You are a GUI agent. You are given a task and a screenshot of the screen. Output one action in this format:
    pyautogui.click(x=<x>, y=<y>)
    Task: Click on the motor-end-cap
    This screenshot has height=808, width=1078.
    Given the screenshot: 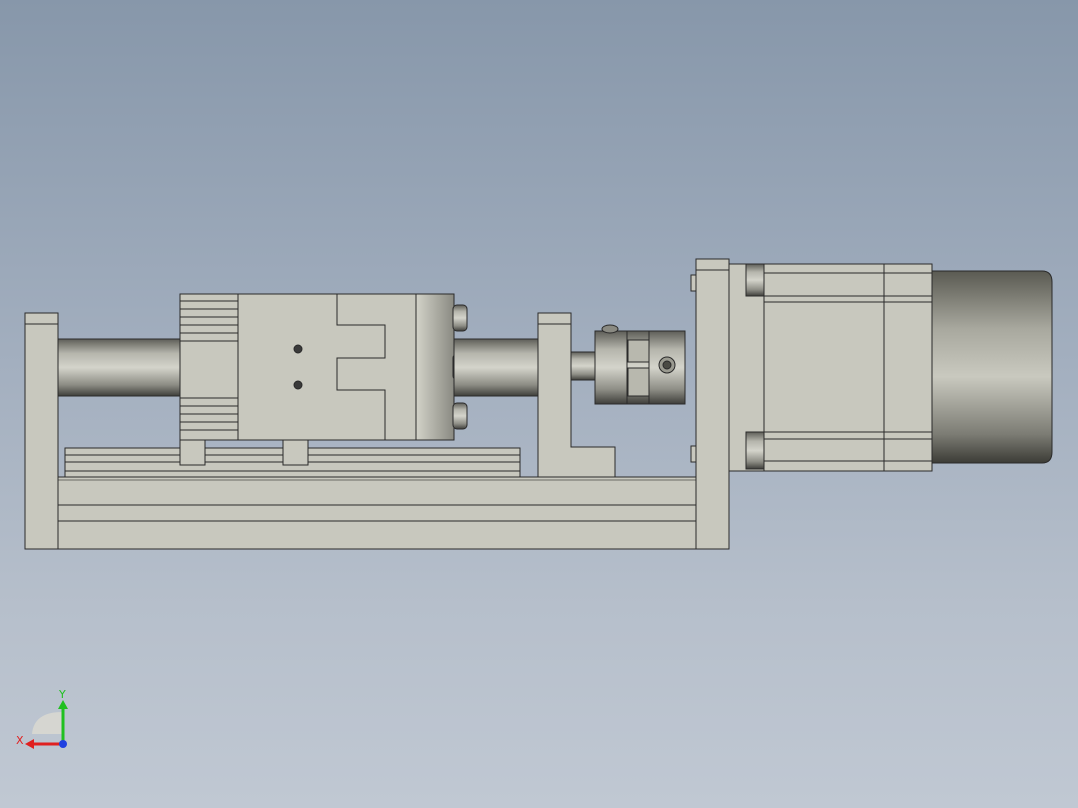 What is the action you would take?
    pyautogui.click(x=992, y=367)
    